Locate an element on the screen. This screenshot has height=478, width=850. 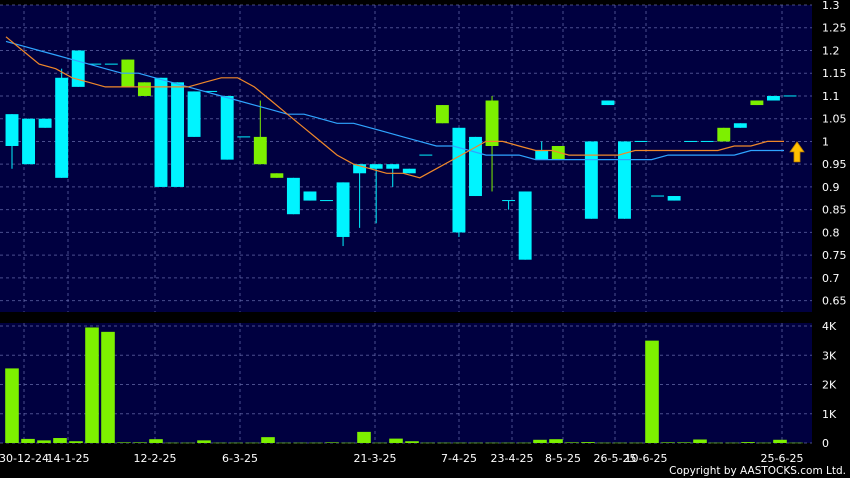
x-tick-label: 25-6-25 is located at coordinates (782, 458).